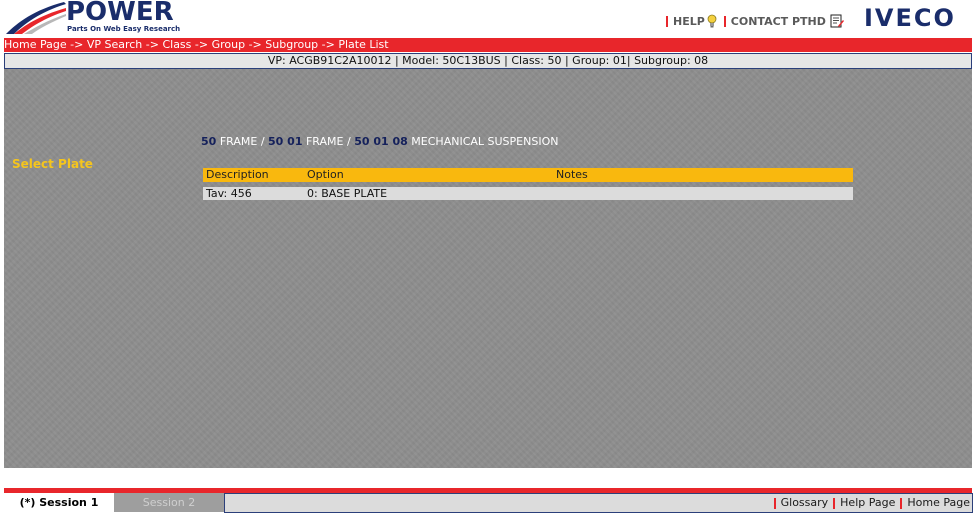  Describe the element at coordinates (238, 141) in the screenshot. I see `class-name: FRAME` at that location.